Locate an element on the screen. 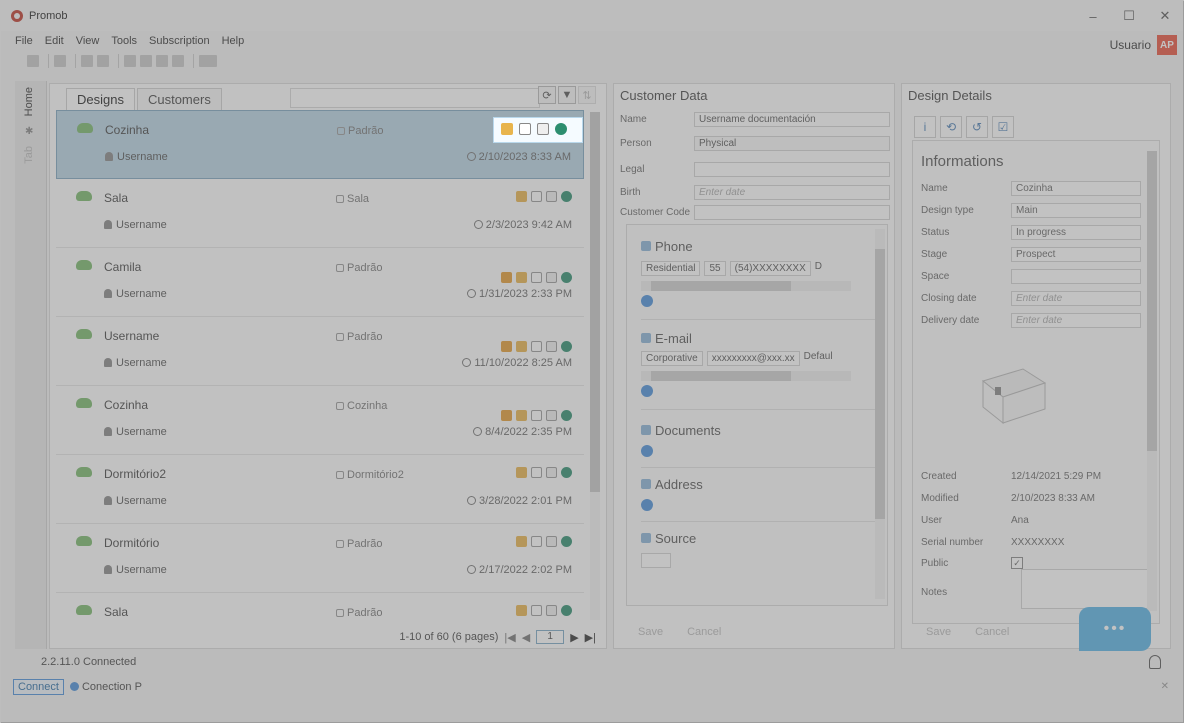 The image size is (1184, 723). refresh-icon: ⟳ is located at coordinates (547, 95).